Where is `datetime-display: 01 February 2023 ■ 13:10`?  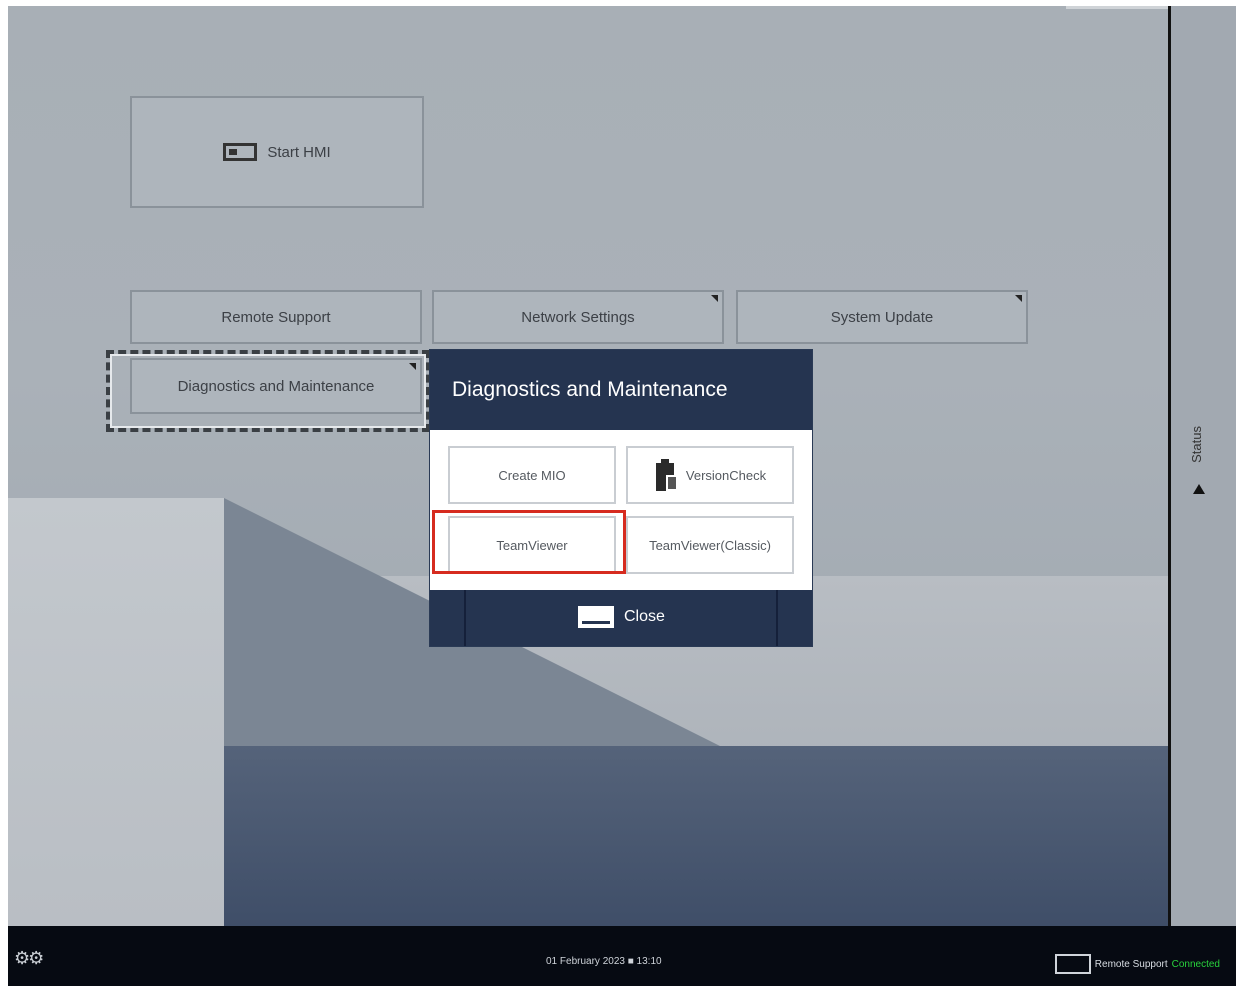 datetime-display: 01 February 2023 ■ 13:10 is located at coordinates (604, 961).